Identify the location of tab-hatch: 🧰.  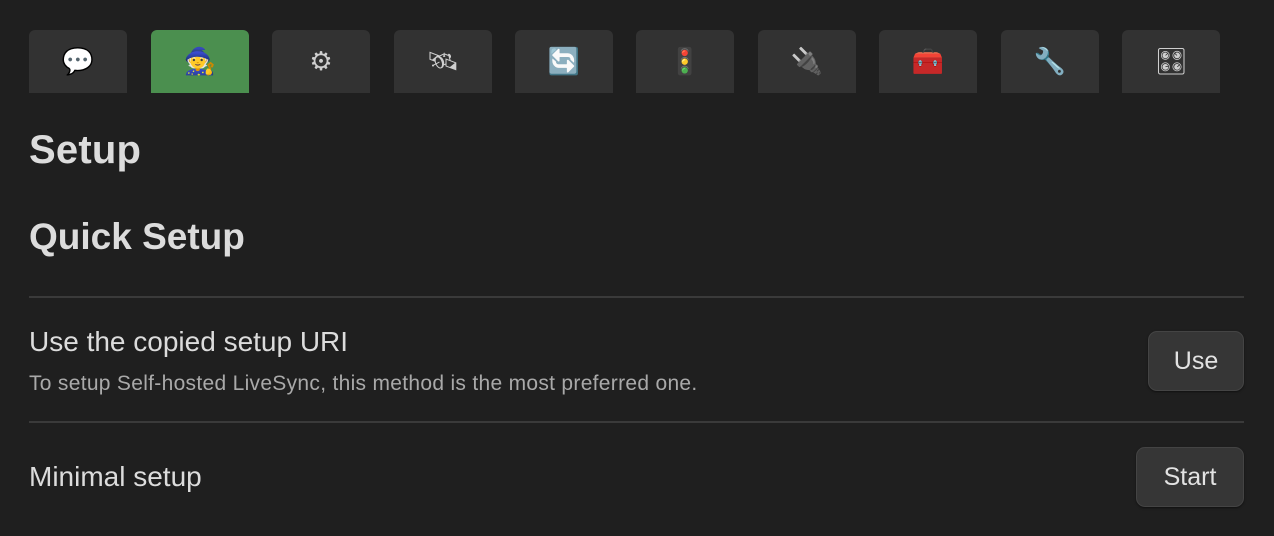
(928, 61).